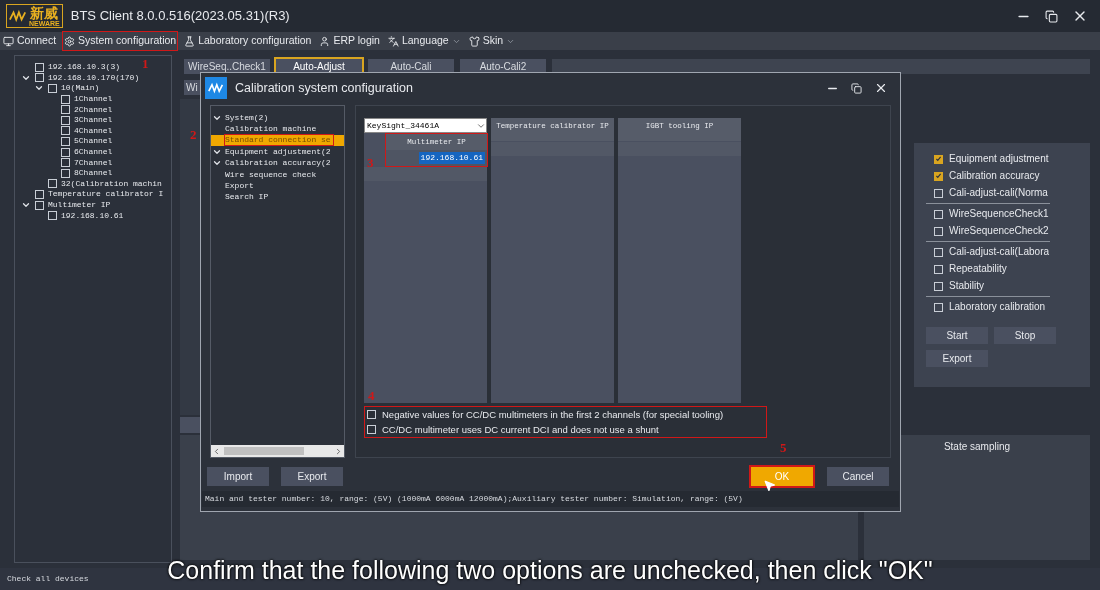  What do you see at coordinates (977, 445) in the screenshot?
I see `panel-title: State sampling` at bounding box center [977, 445].